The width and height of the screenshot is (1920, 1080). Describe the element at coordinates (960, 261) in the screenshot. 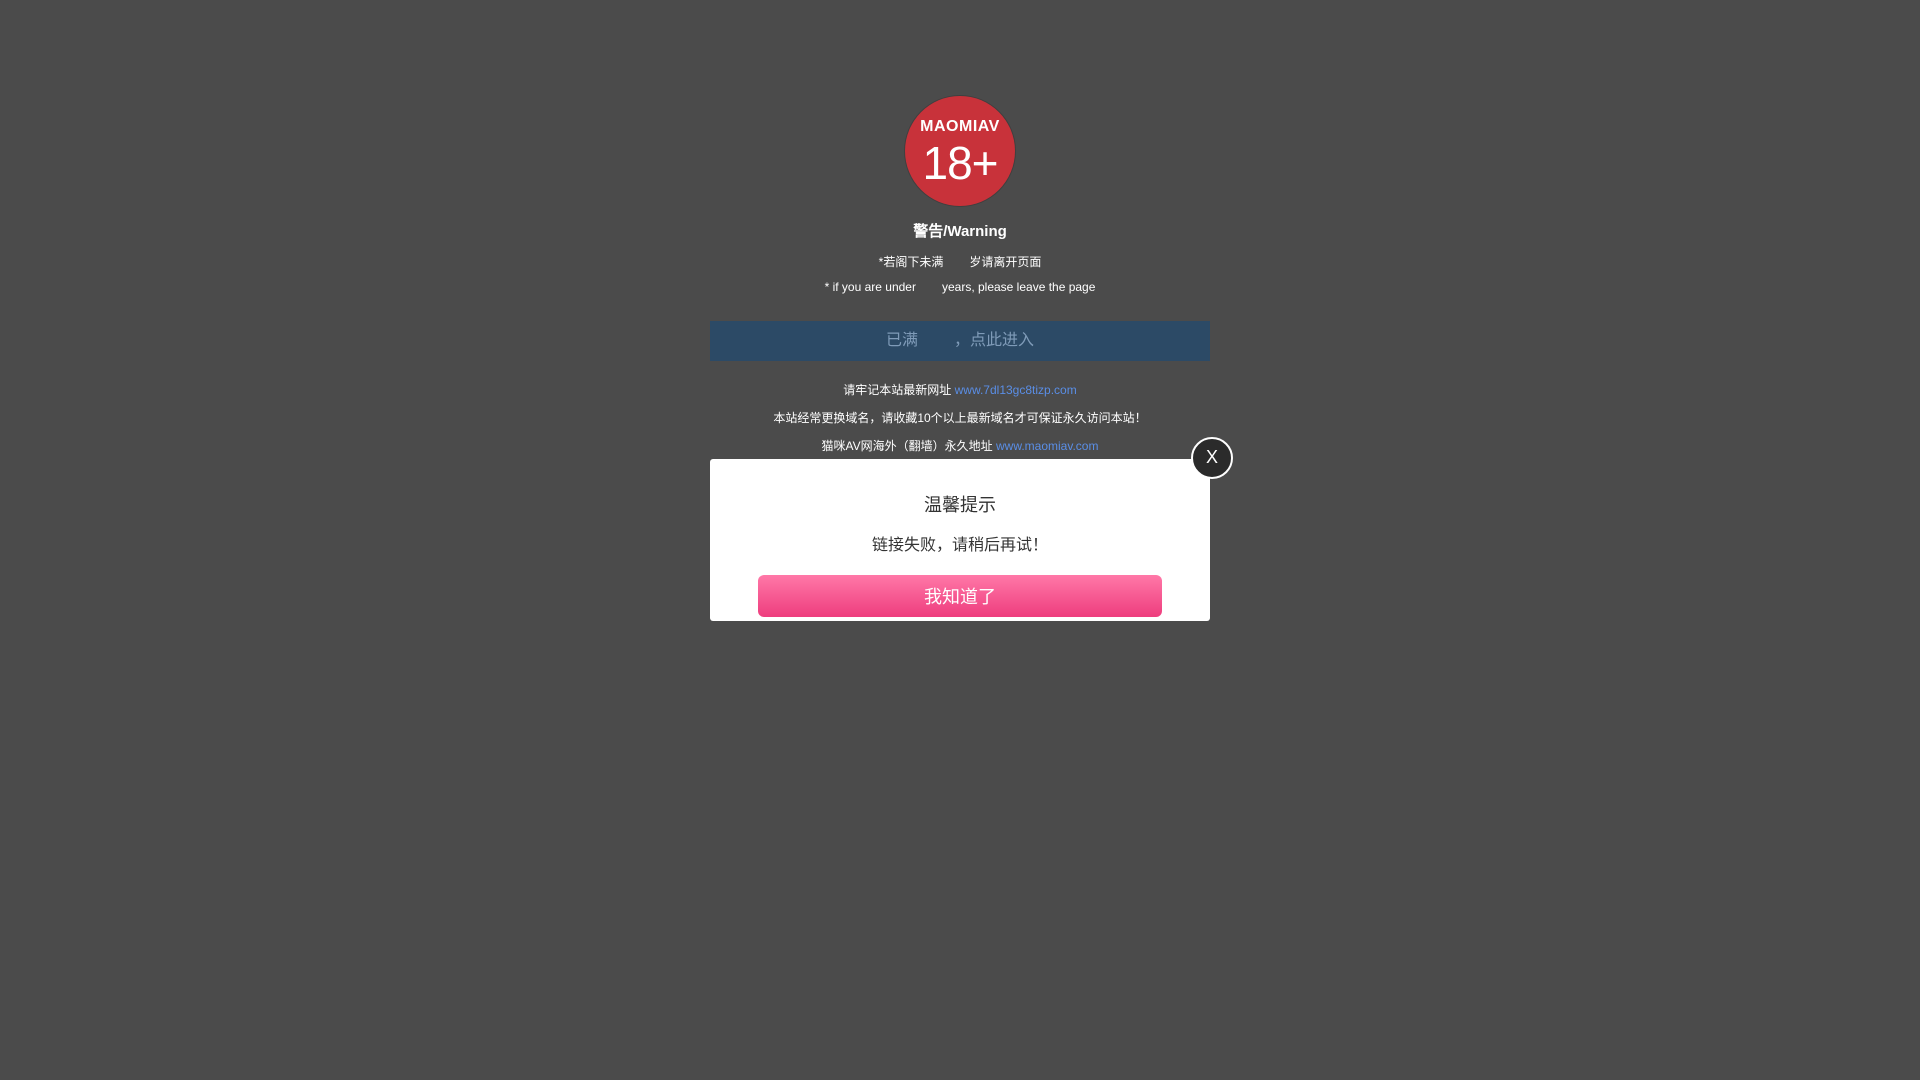

I see `warning-text-zh: *若阁下未满 岁请离开页面` at that location.